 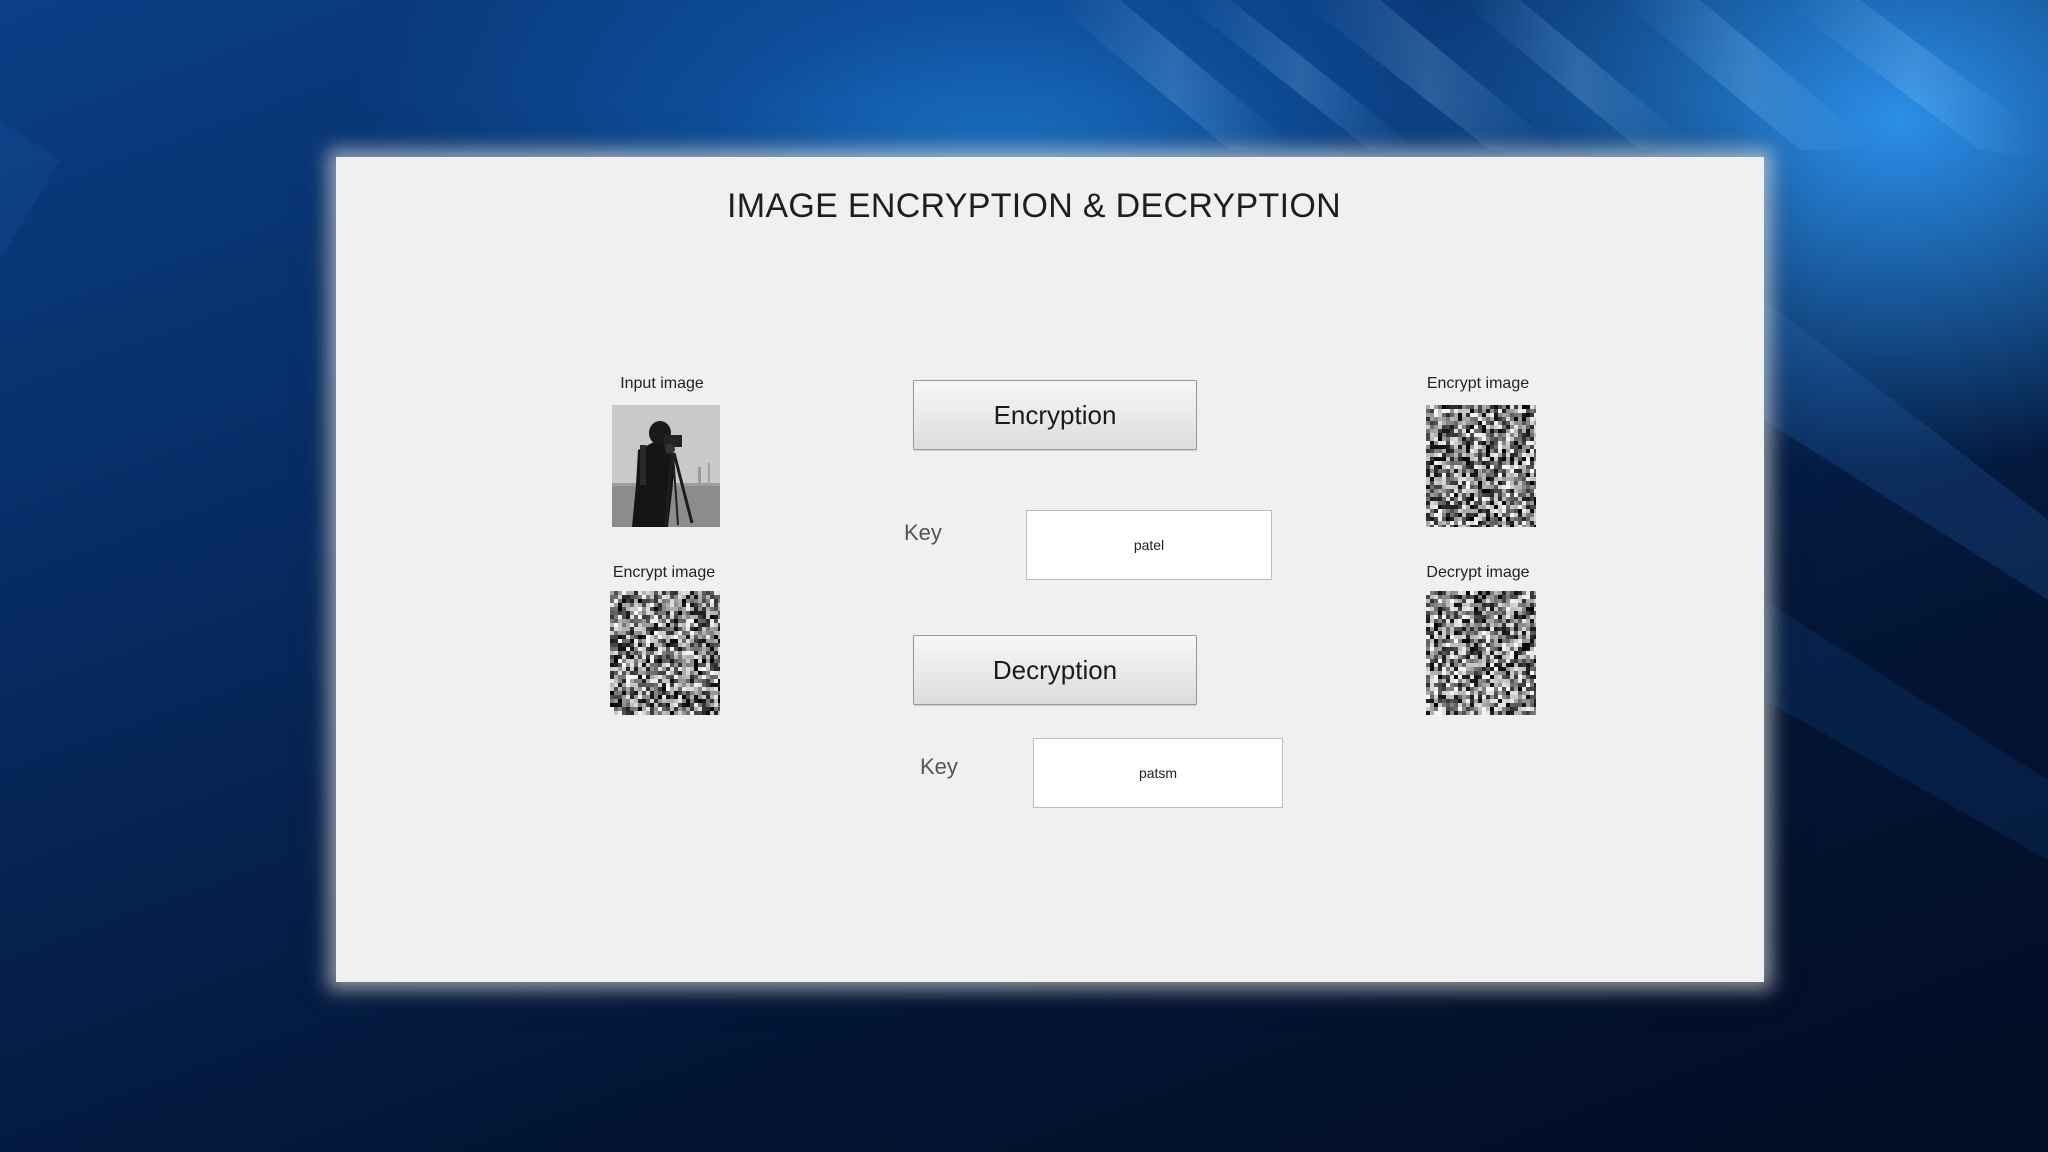 What do you see at coordinates (1158, 773) in the screenshot?
I see `decryption-key-input` at bounding box center [1158, 773].